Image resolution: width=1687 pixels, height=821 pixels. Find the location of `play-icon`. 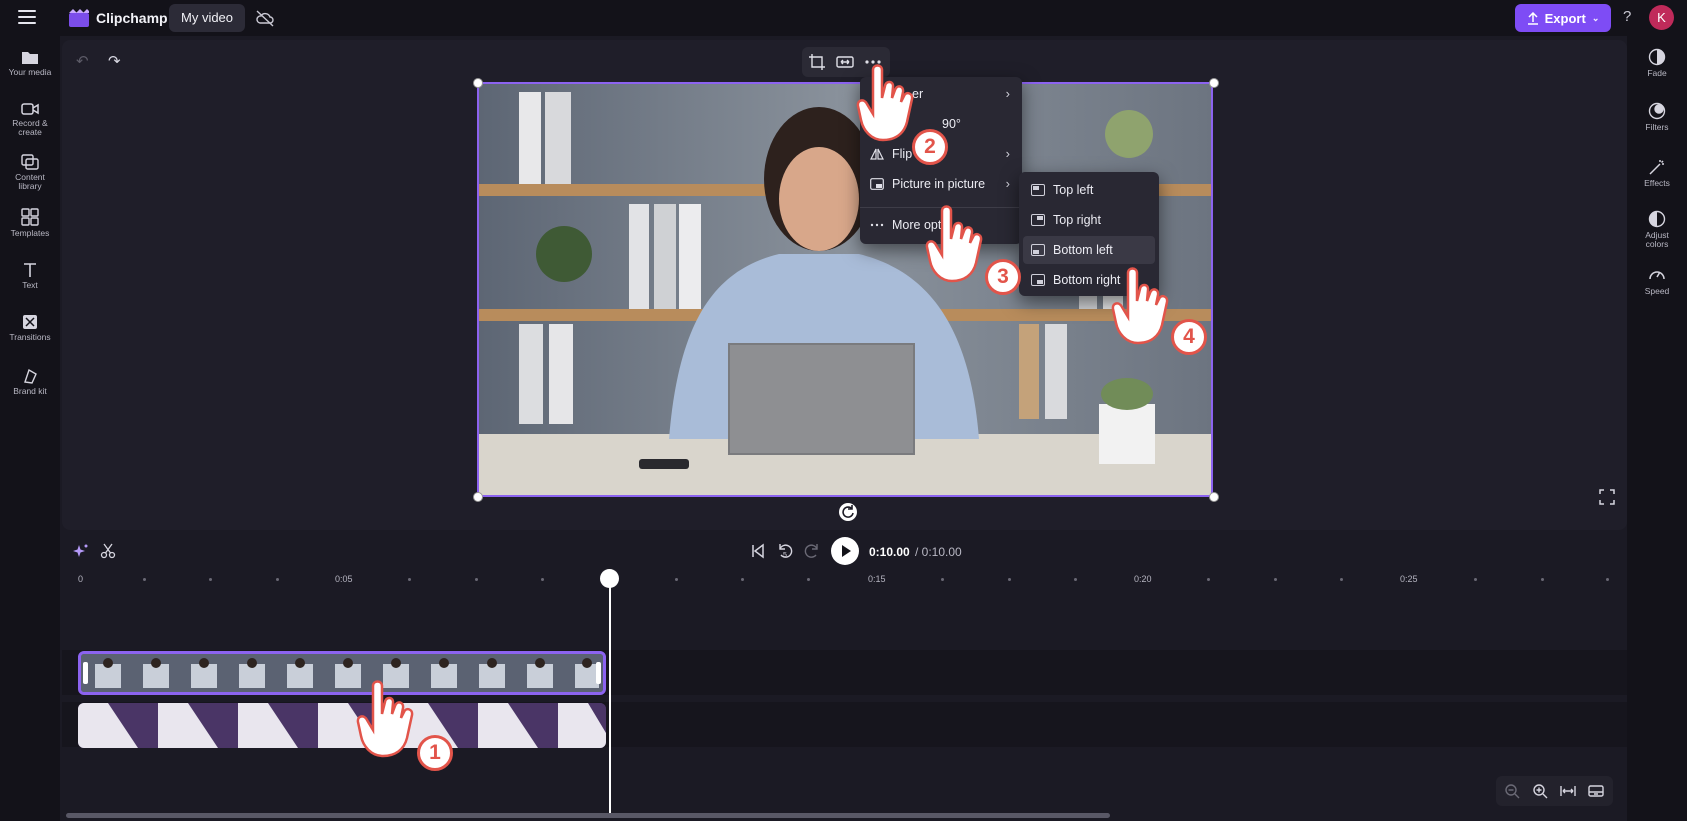

play-icon is located at coordinates (846, 551).